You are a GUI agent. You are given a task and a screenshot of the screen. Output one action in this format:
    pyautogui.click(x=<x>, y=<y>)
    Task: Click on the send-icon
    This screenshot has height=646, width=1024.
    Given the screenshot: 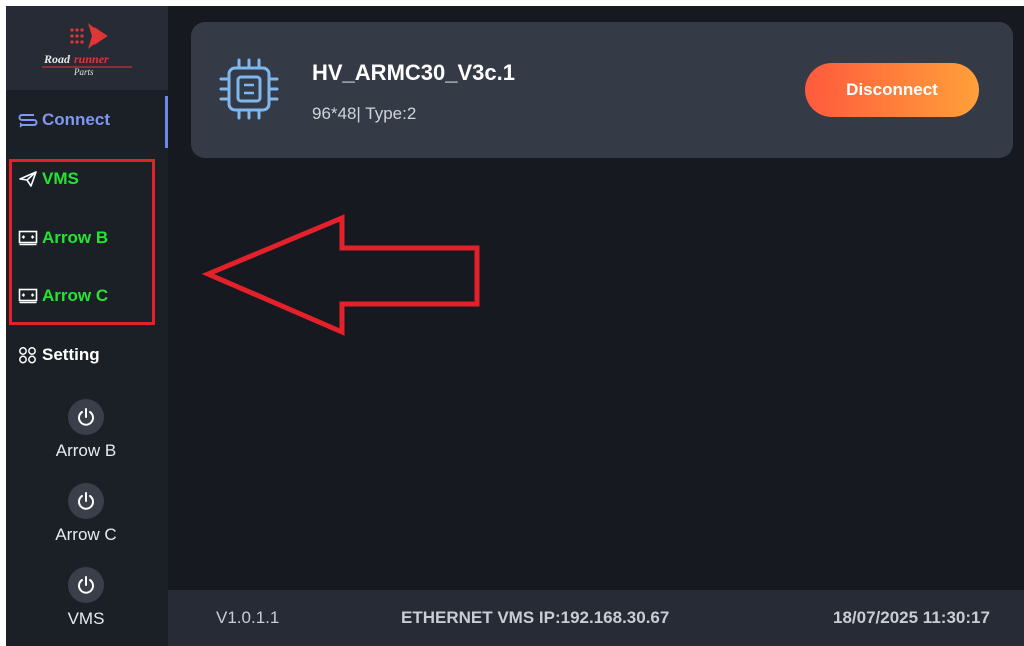 What is the action you would take?
    pyautogui.click(x=29, y=179)
    